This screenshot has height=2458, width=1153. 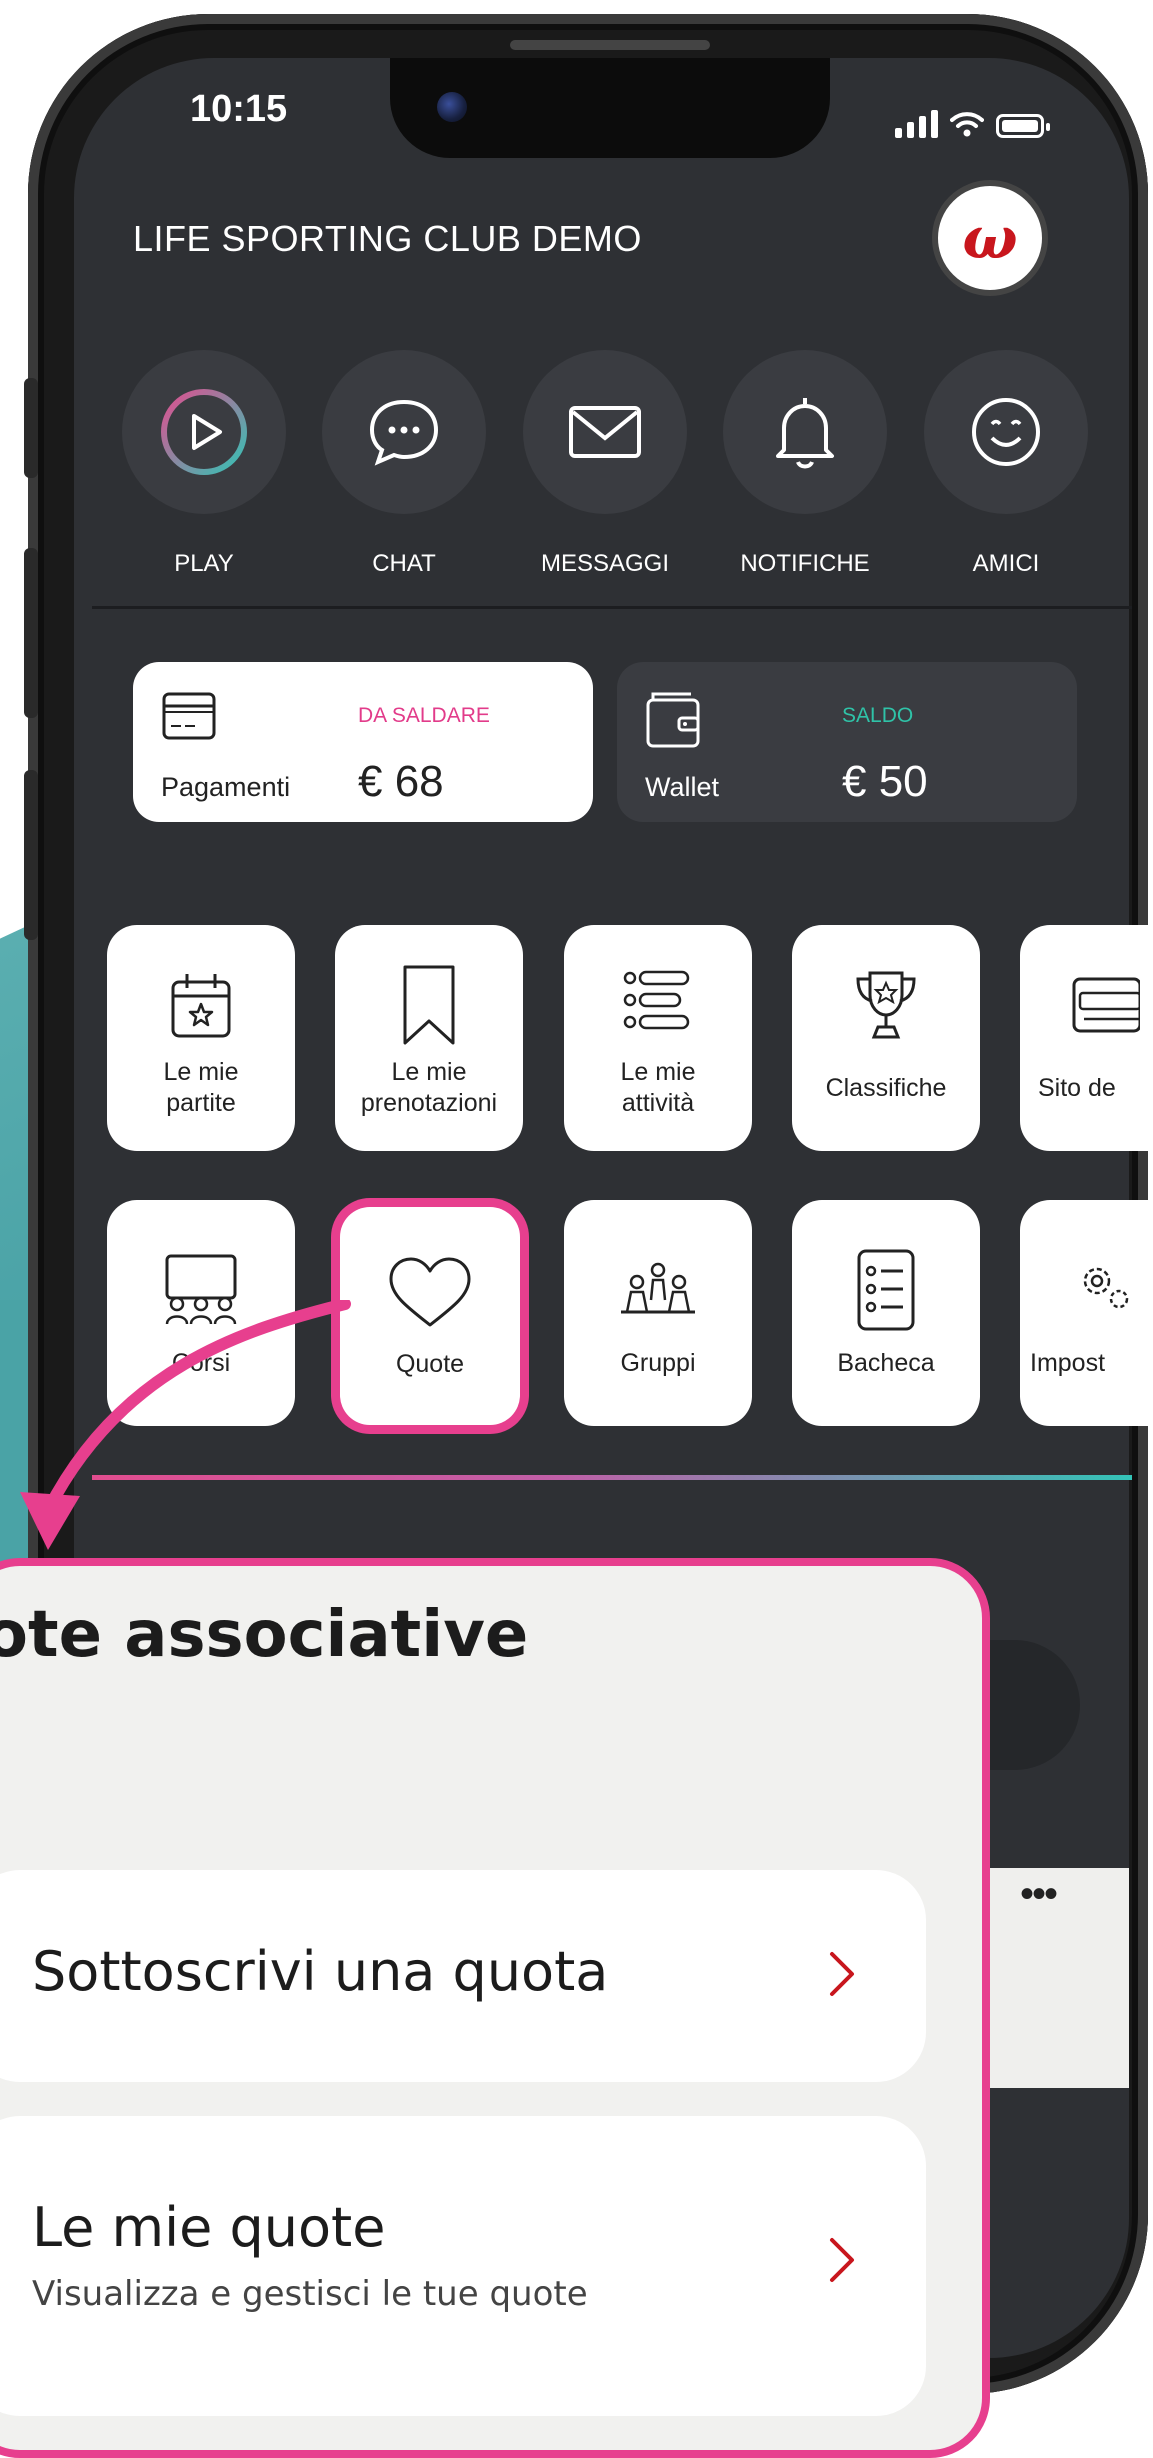 What do you see at coordinates (31, 855) in the screenshot?
I see `phone-volume-down` at bounding box center [31, 855].